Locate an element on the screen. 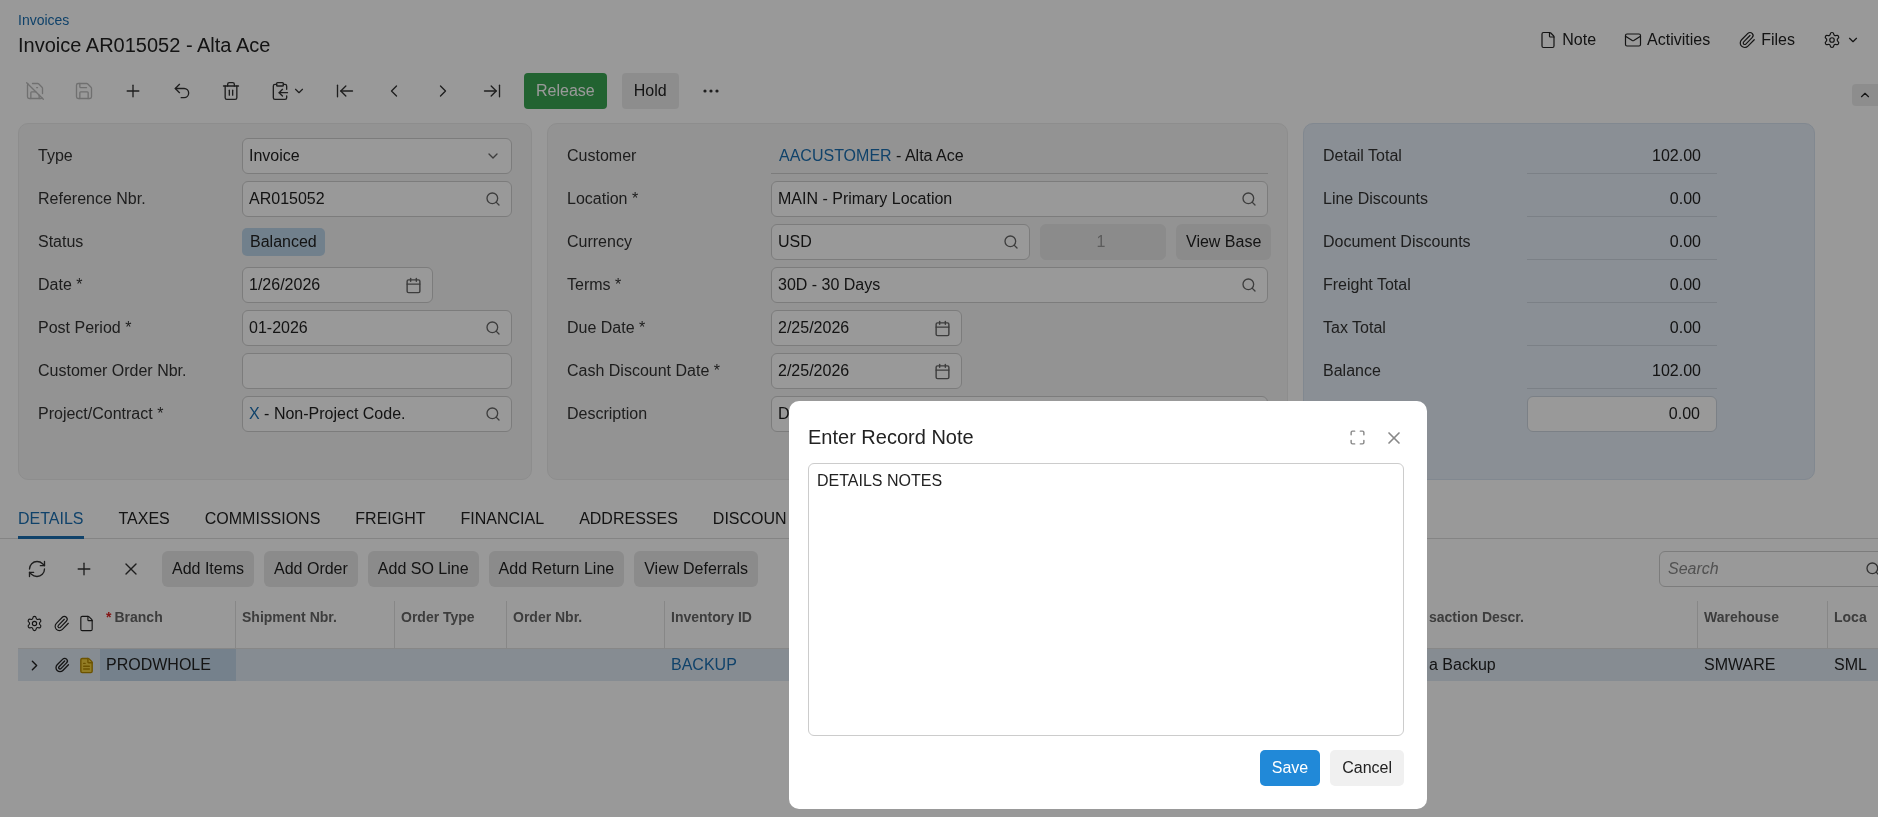 This screenshot has width=1878, height=817. column-header: * Branch is located at coordinates (168, 624).